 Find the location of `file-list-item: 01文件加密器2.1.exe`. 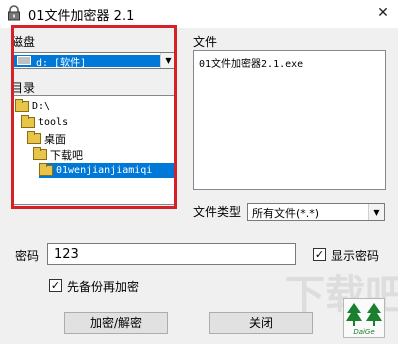

file-list-item: 01文件加密器2.1.exe is located at coordinates (251, 62).